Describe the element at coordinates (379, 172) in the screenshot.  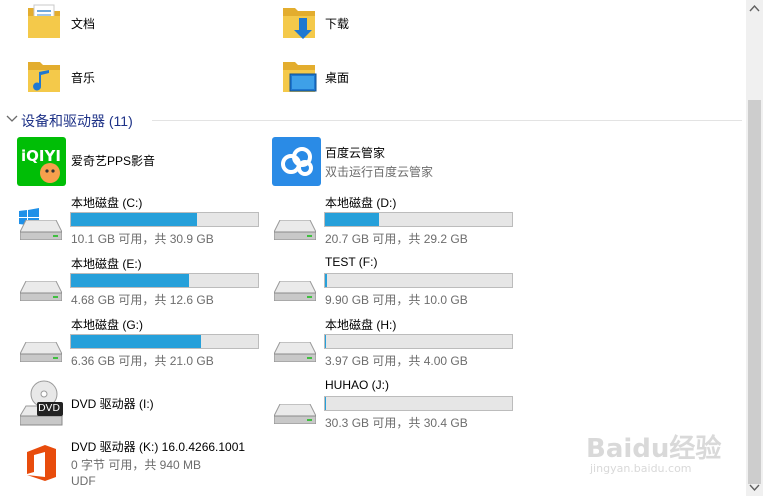
I see `app-description: 双击运行百度云管家` at that location.